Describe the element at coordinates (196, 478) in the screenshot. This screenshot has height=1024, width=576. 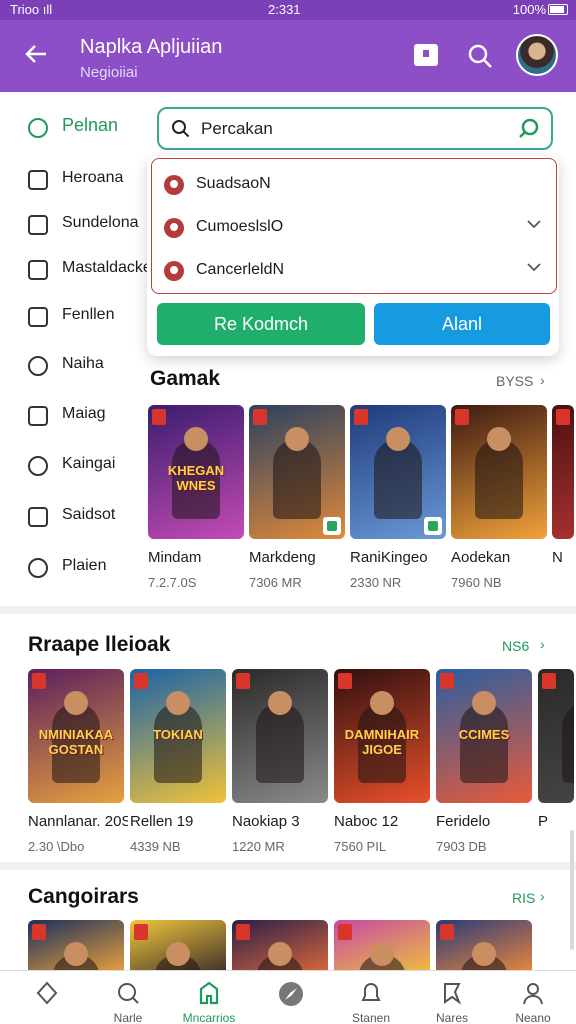
I see `game-logo: KHEGAN WNES` at that location.